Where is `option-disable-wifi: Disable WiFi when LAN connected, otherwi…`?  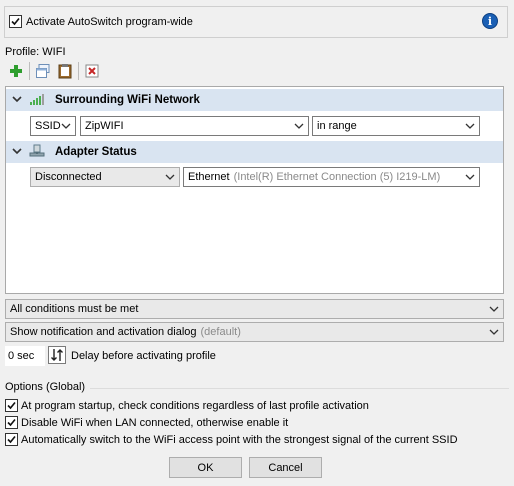 option-disable-wifi: Disable WiFi when LAN connected, otherwi… is located at coordinates (146, 422).